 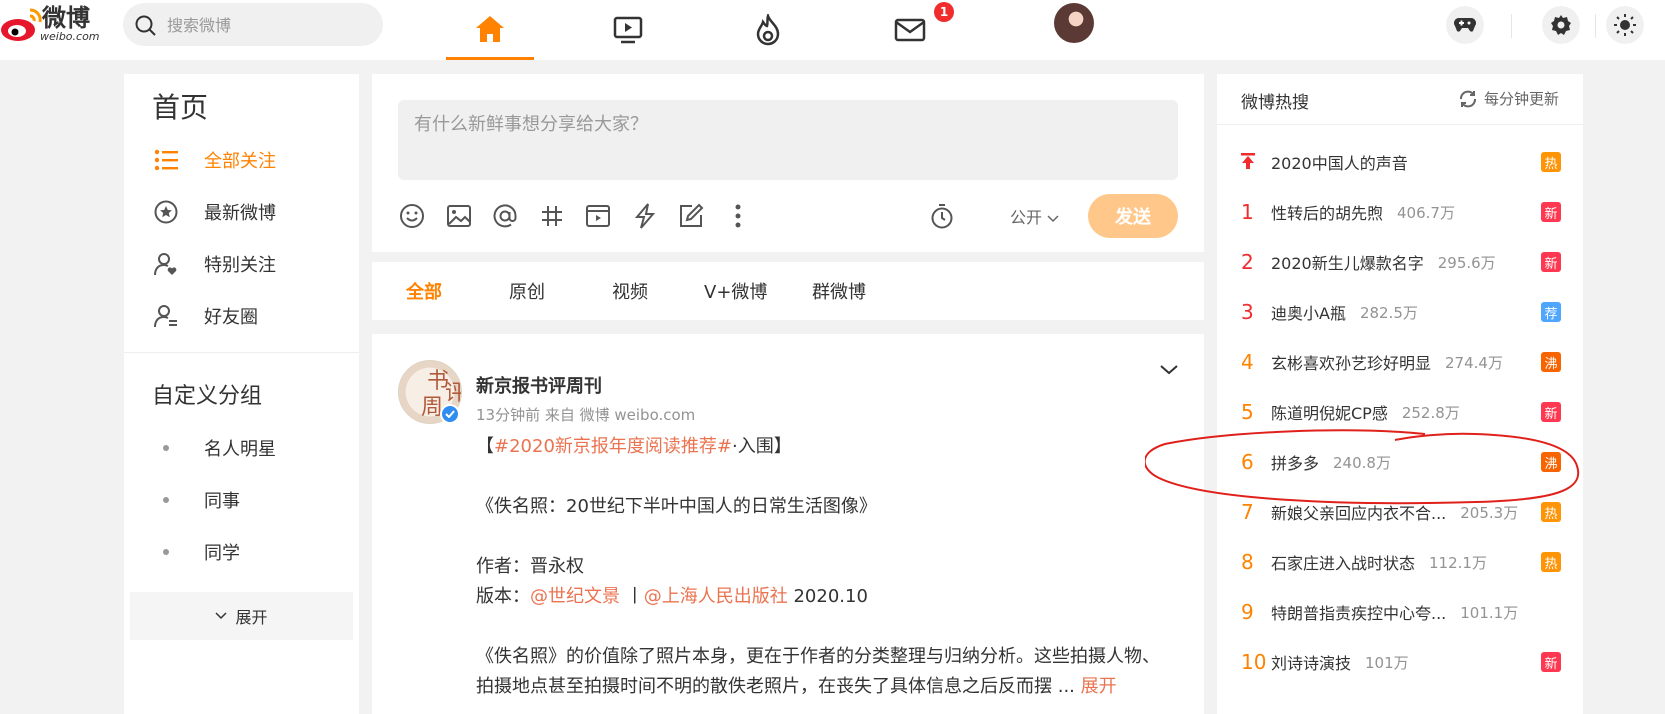 I want to click on hot-search-item: 9 特朗普指责疾控中心夸... 101.1万, so click(x=1401, y=612).